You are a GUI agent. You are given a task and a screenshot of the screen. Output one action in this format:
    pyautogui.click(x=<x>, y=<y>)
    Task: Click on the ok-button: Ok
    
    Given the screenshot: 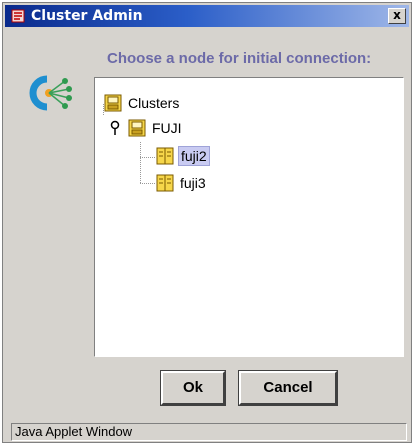 What is the action you would take?
    pyautogui.click(x=193, y=388)
    